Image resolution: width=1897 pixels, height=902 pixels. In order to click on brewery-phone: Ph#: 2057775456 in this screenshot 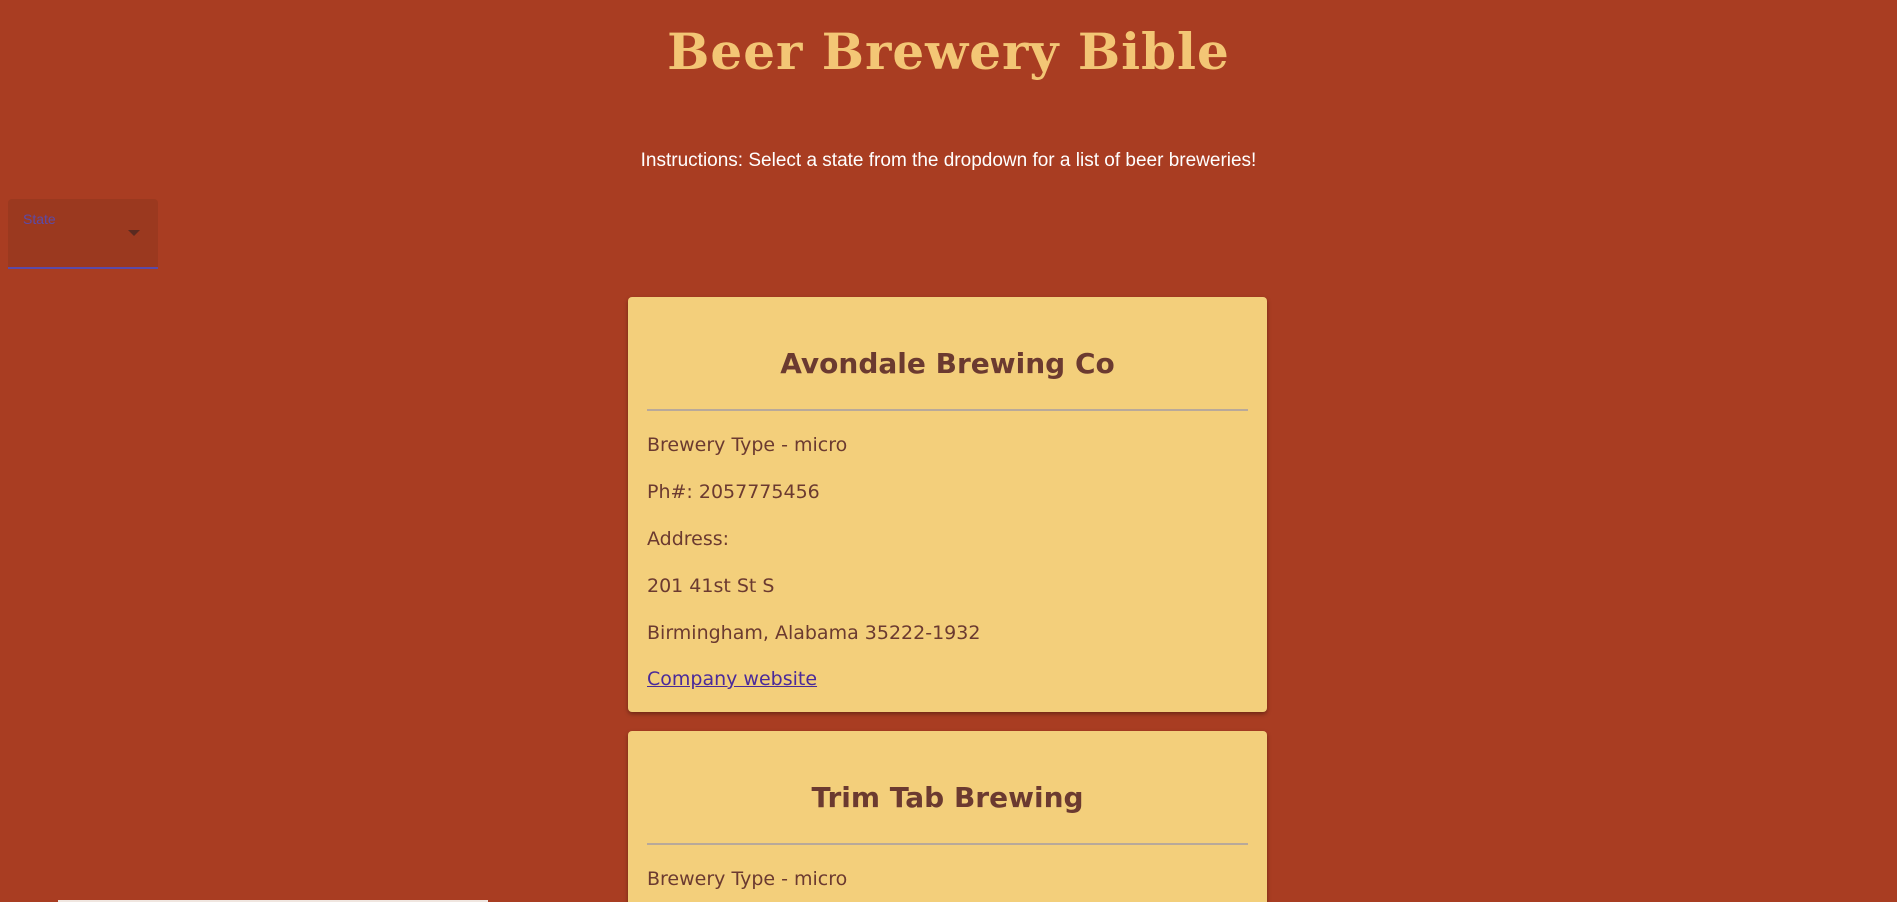, I will do `click(733, 492)`.